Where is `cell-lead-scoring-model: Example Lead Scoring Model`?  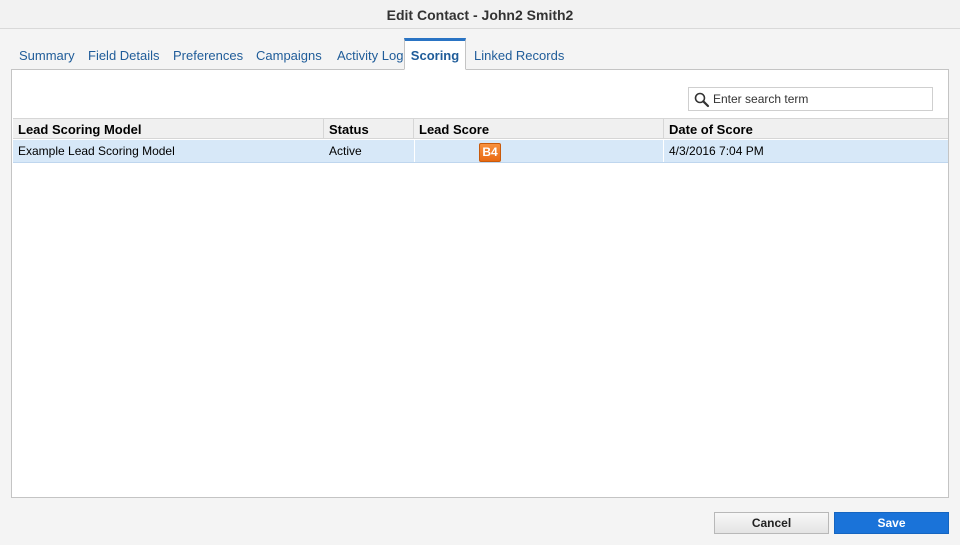
cell-lead-scoring-model: Example Lead Scoring Model is located at coordinates (96, 151).